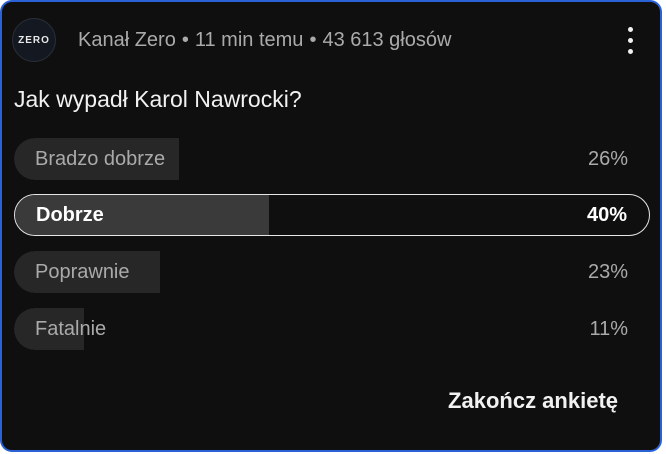 The height and width of the screenshot is (454, 666). I want to click on poll-option: Dobrze 40%, so click(332, 215).